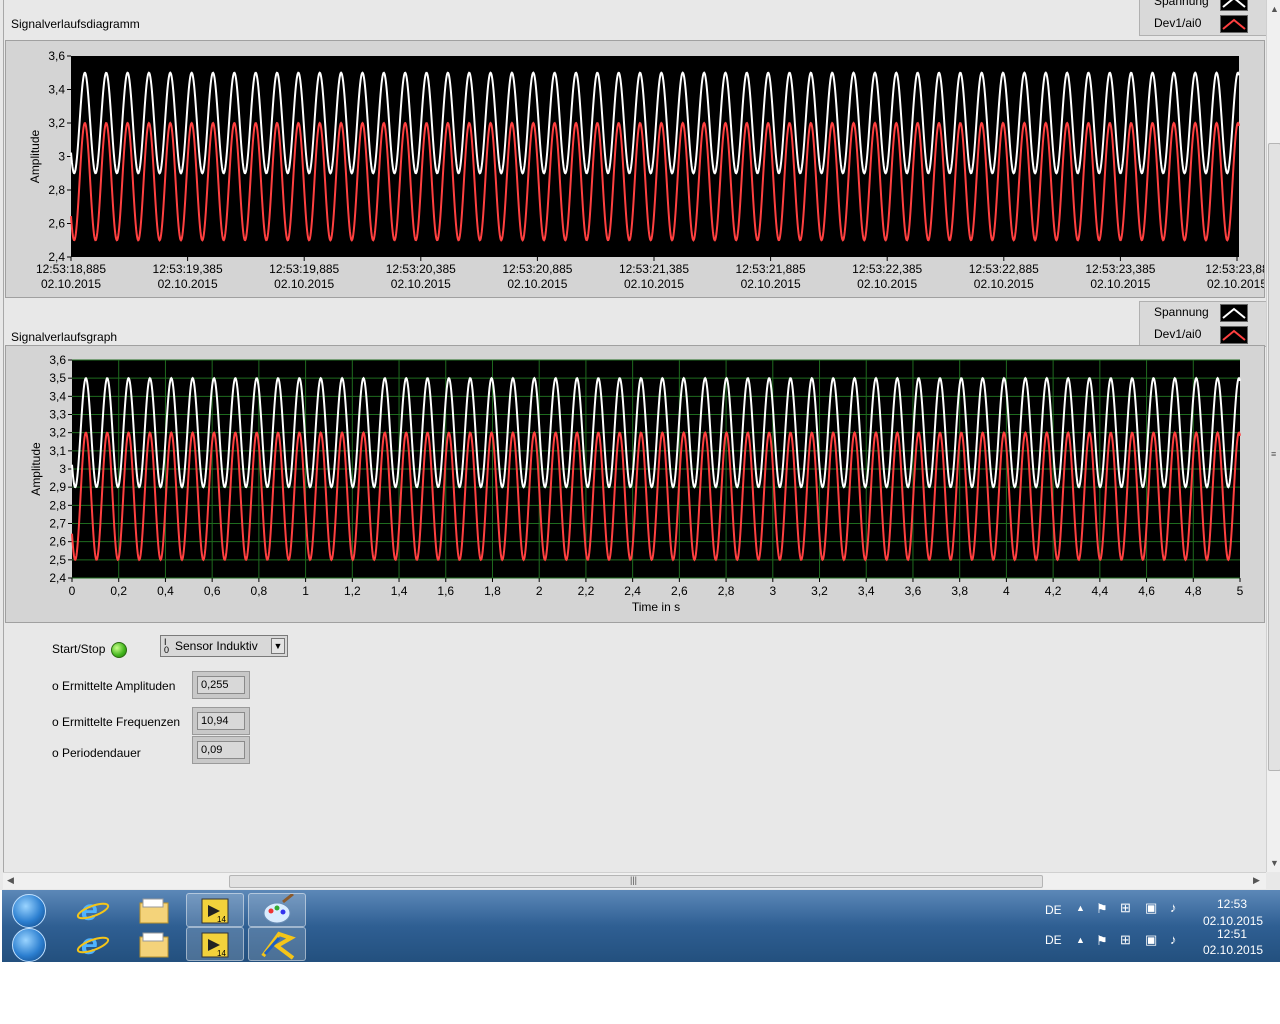  I want to click on x-tick-label: 3, so click(772, 591).